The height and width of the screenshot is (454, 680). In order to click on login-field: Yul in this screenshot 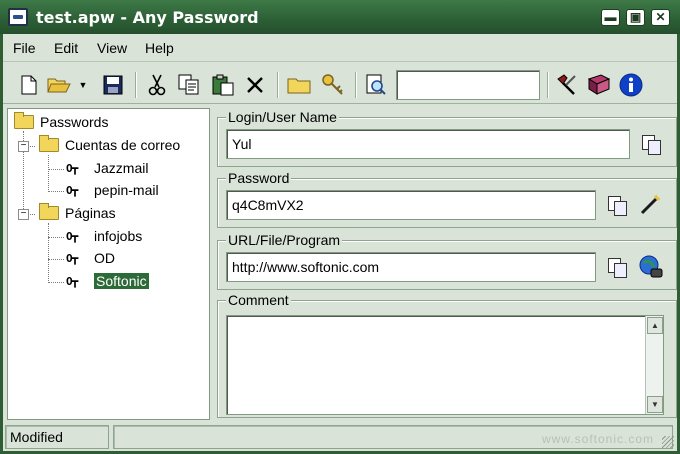, I will do `click(428, 144)`.